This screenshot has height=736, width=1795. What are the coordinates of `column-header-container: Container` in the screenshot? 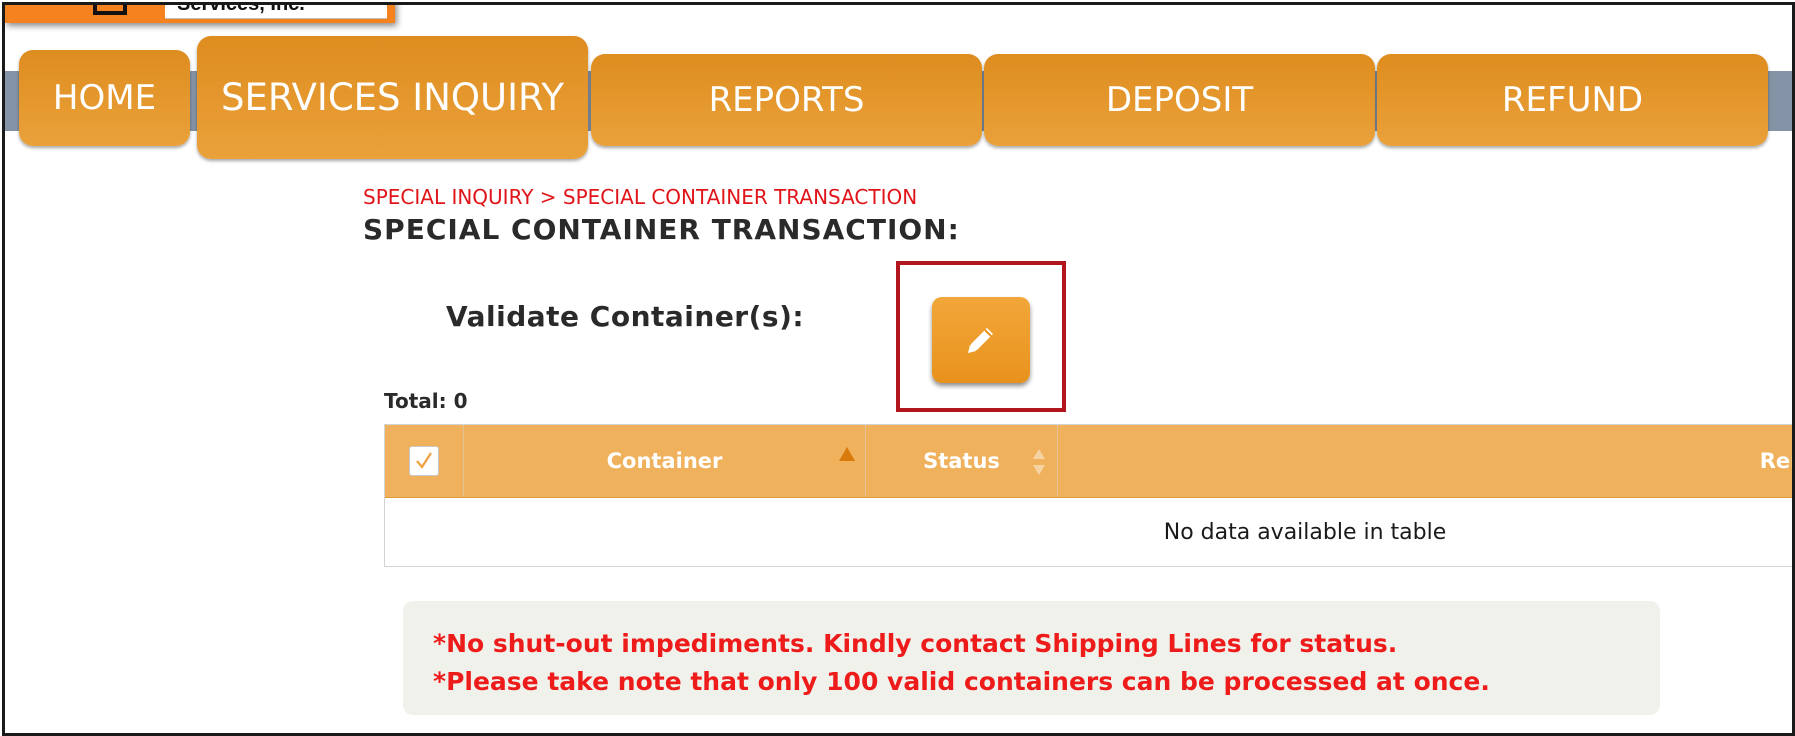 It's located at (665, 461).